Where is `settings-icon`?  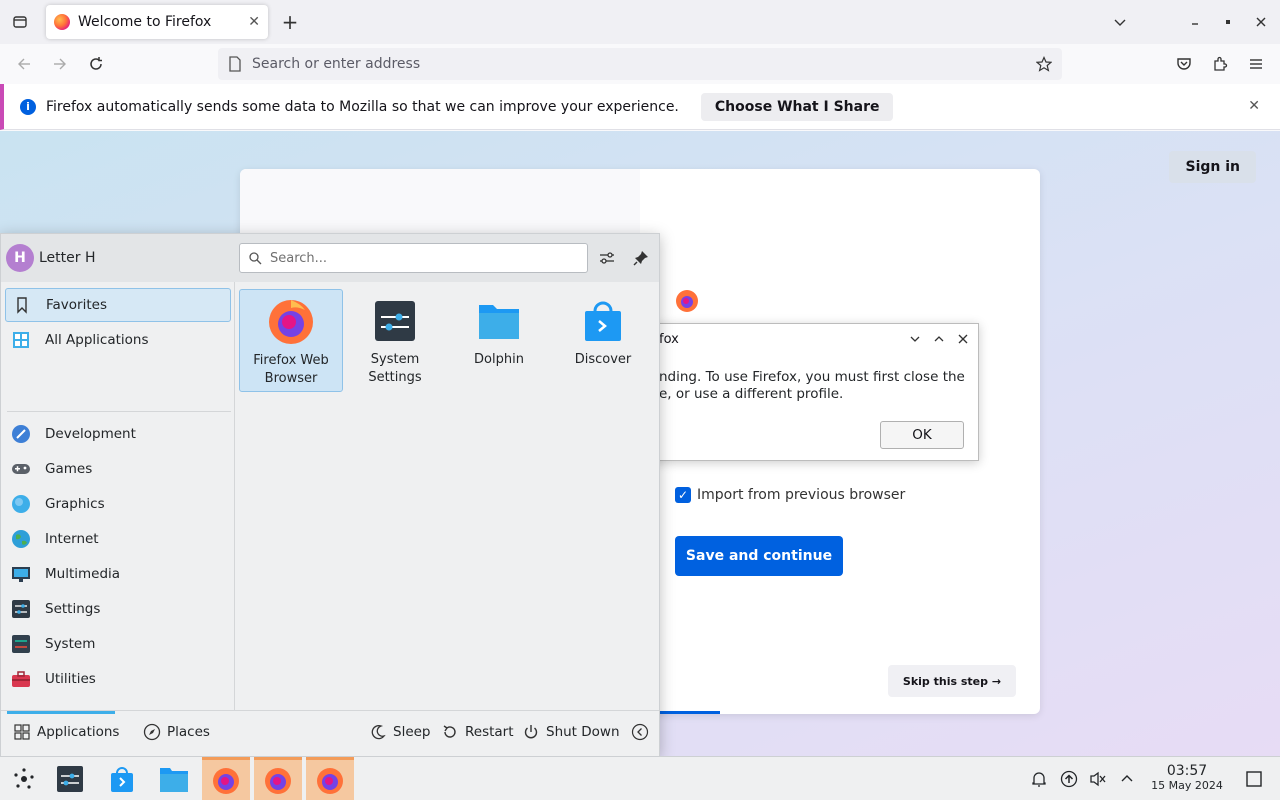 settings-icon is located at coordinates (21, 609).